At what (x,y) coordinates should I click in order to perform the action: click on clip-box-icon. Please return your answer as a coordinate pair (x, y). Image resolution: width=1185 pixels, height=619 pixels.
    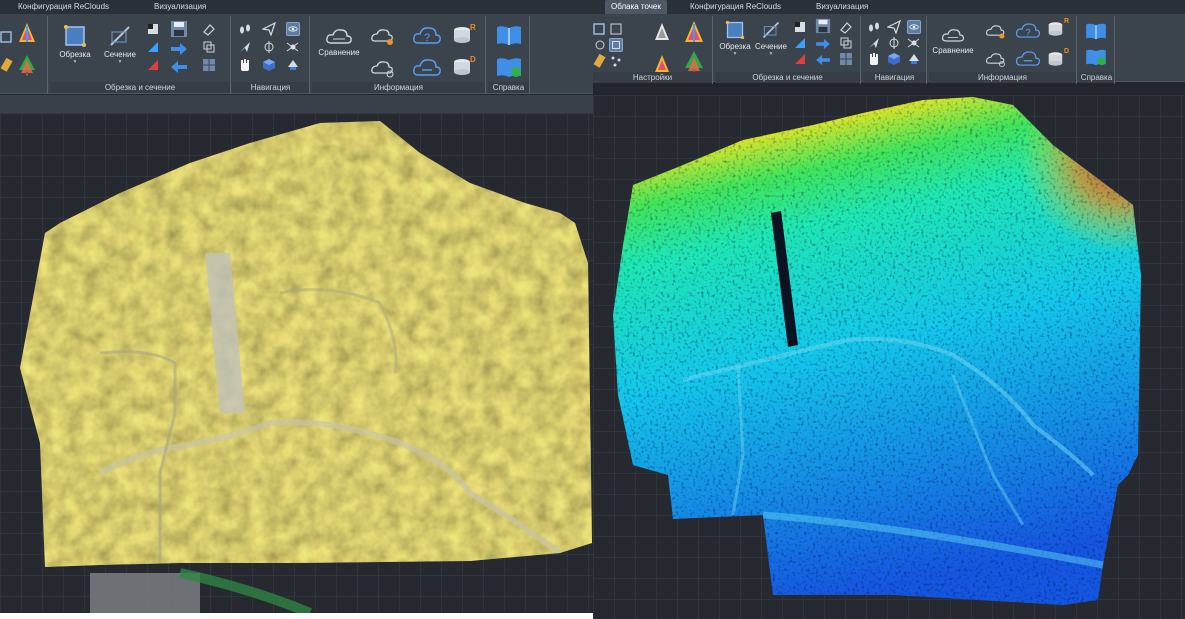
    Looking at the image, I should click on (75, 36).